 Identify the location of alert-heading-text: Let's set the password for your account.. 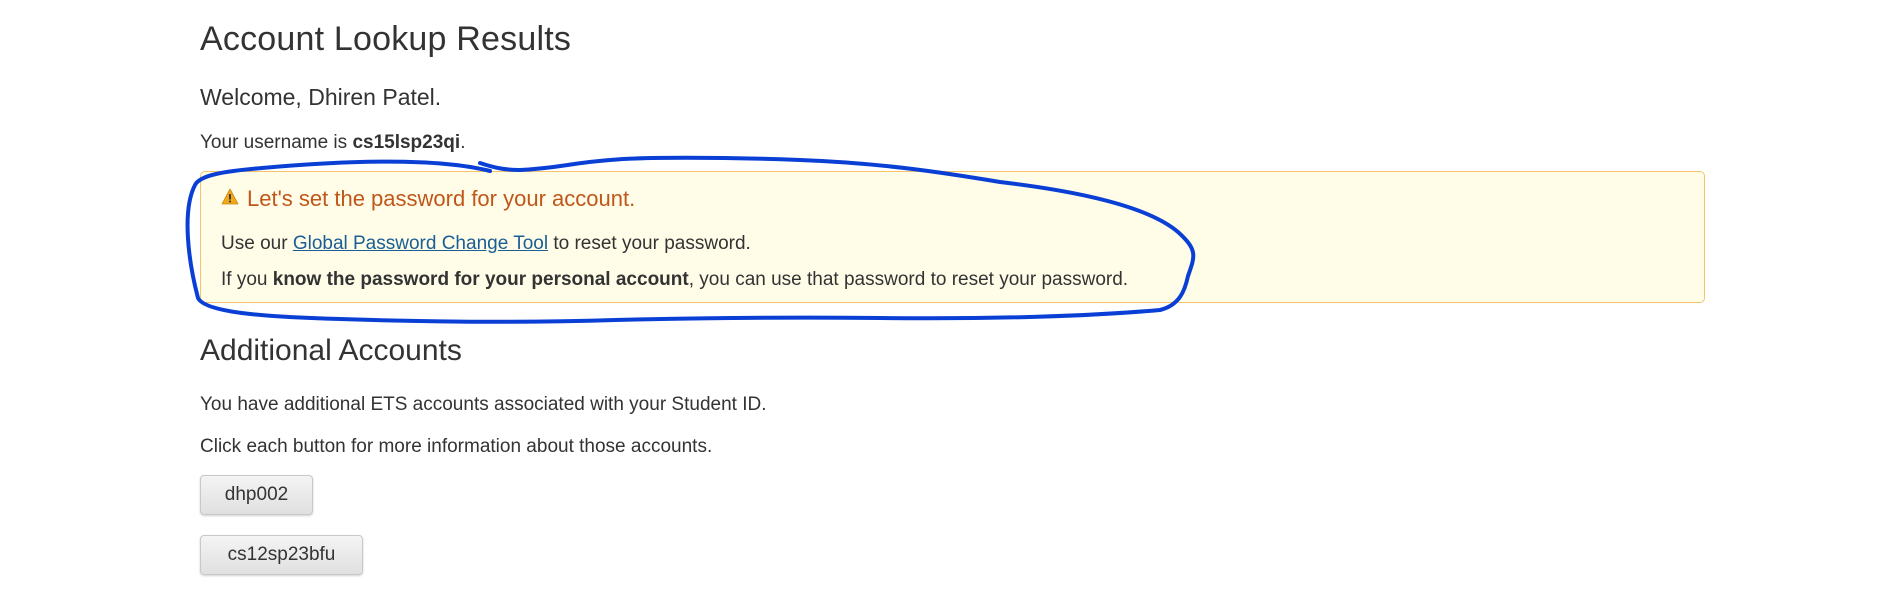
(441, 198).